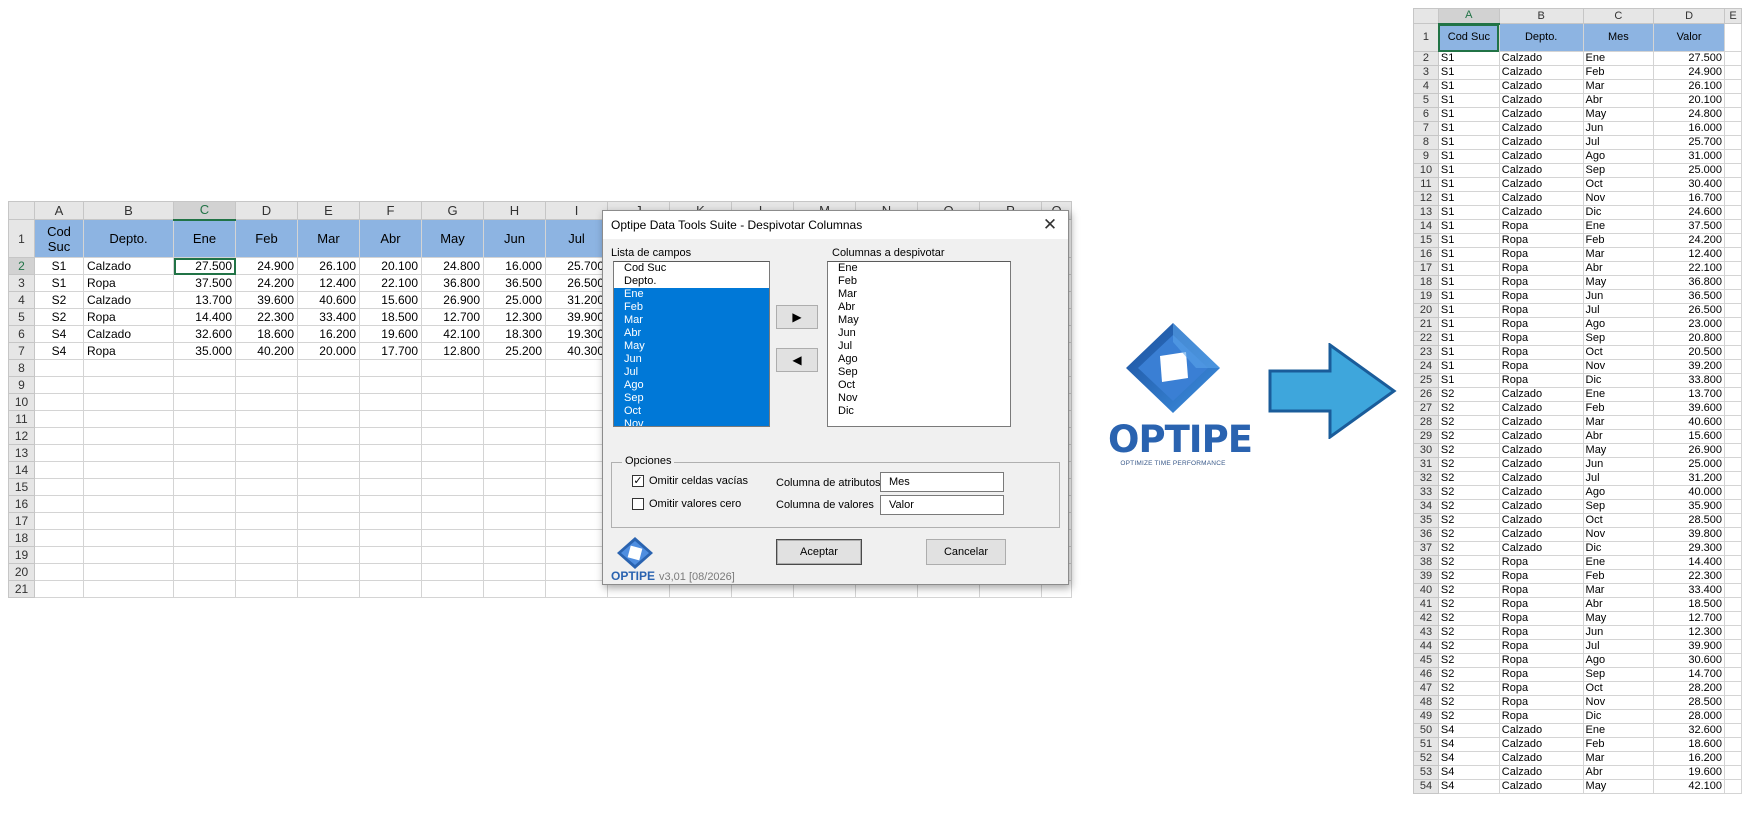  Describe the element at coordinates (1618, 338) in the screenshot. I see `cell: Sep` at that location.